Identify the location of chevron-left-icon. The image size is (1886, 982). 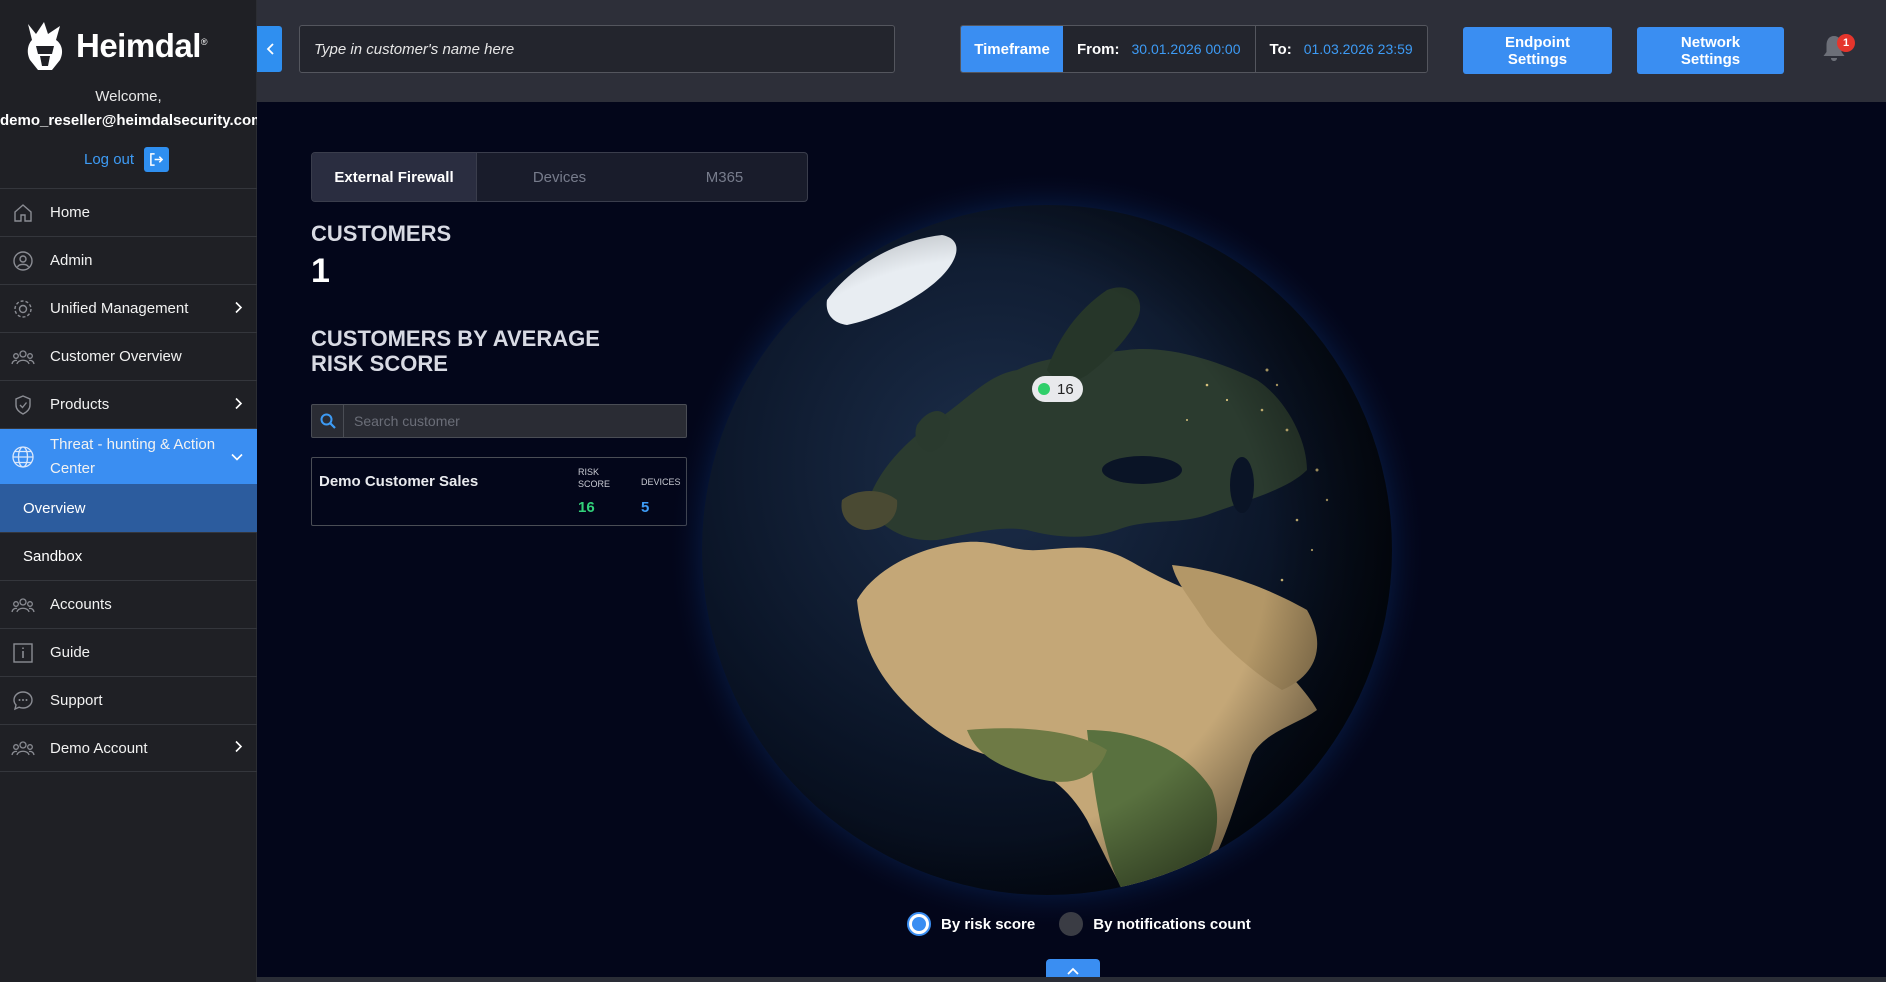
(270, 49).